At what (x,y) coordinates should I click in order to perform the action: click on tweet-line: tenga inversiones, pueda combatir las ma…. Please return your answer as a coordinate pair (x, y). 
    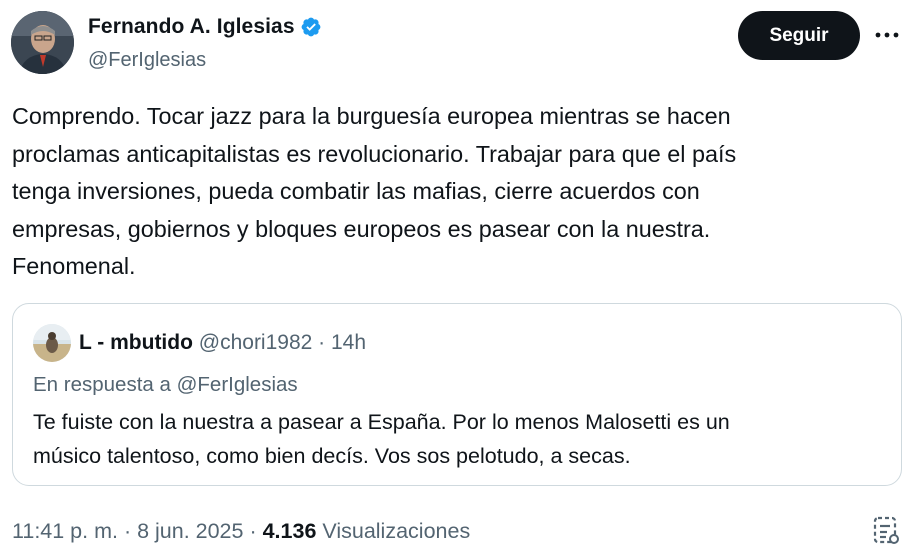
    Looking at the image, I should click on (356, 191).